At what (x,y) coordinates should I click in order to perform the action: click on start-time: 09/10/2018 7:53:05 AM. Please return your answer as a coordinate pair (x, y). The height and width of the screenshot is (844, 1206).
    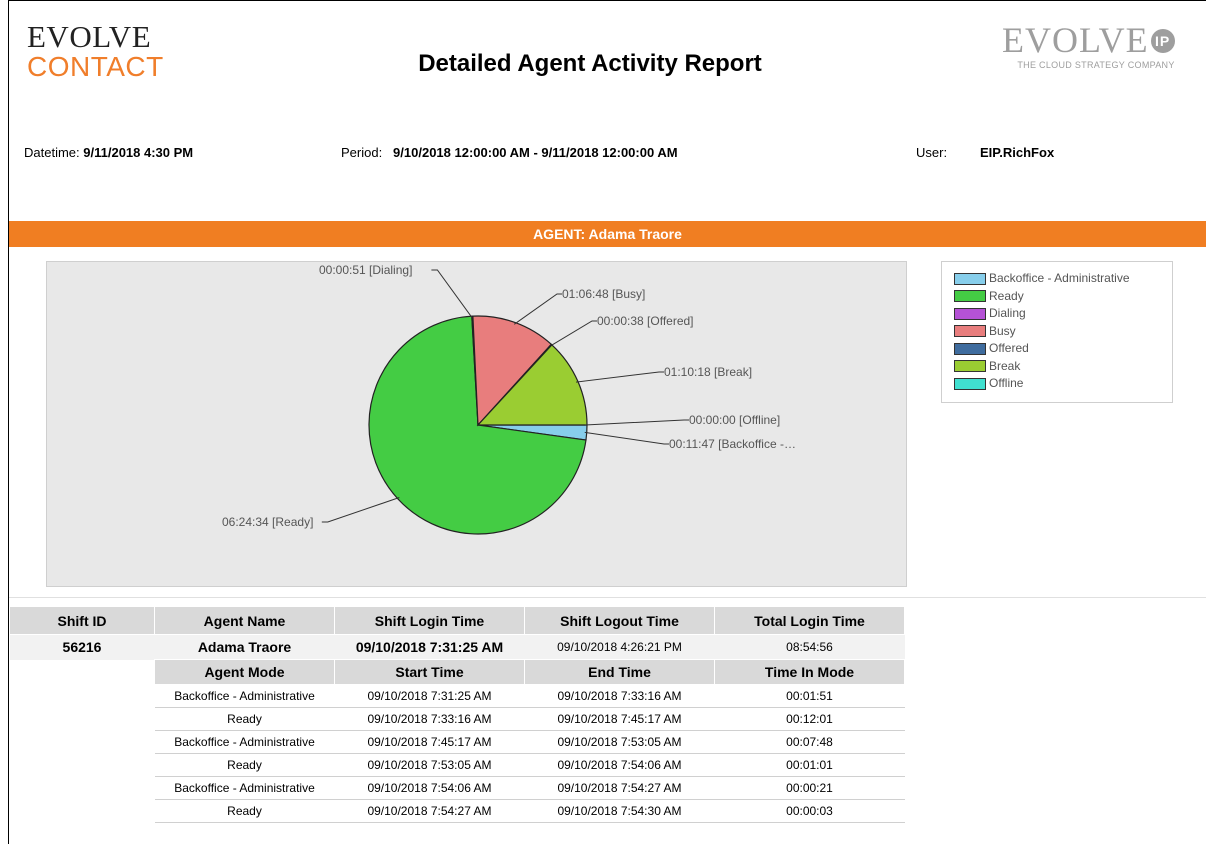
    Looking at the image, I should click on (429, 765).